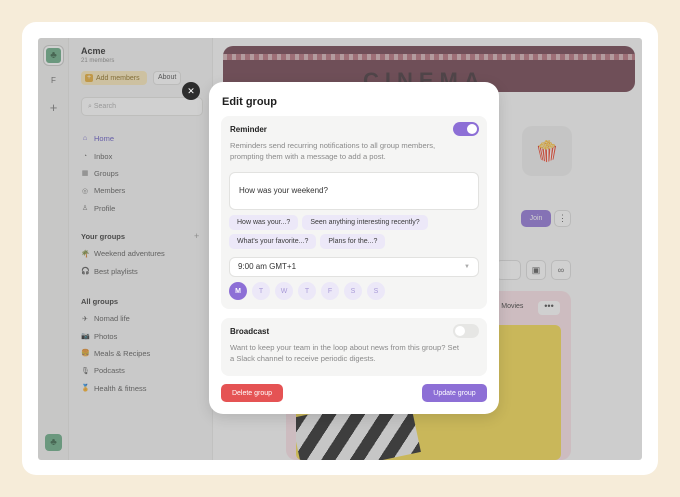 Image resolution: width=680 pixels, height=497 pixels. What do you see at coordinates (238, 291) in the screenshot?
I see `day-monday: M` at bounding box center [238, 291].